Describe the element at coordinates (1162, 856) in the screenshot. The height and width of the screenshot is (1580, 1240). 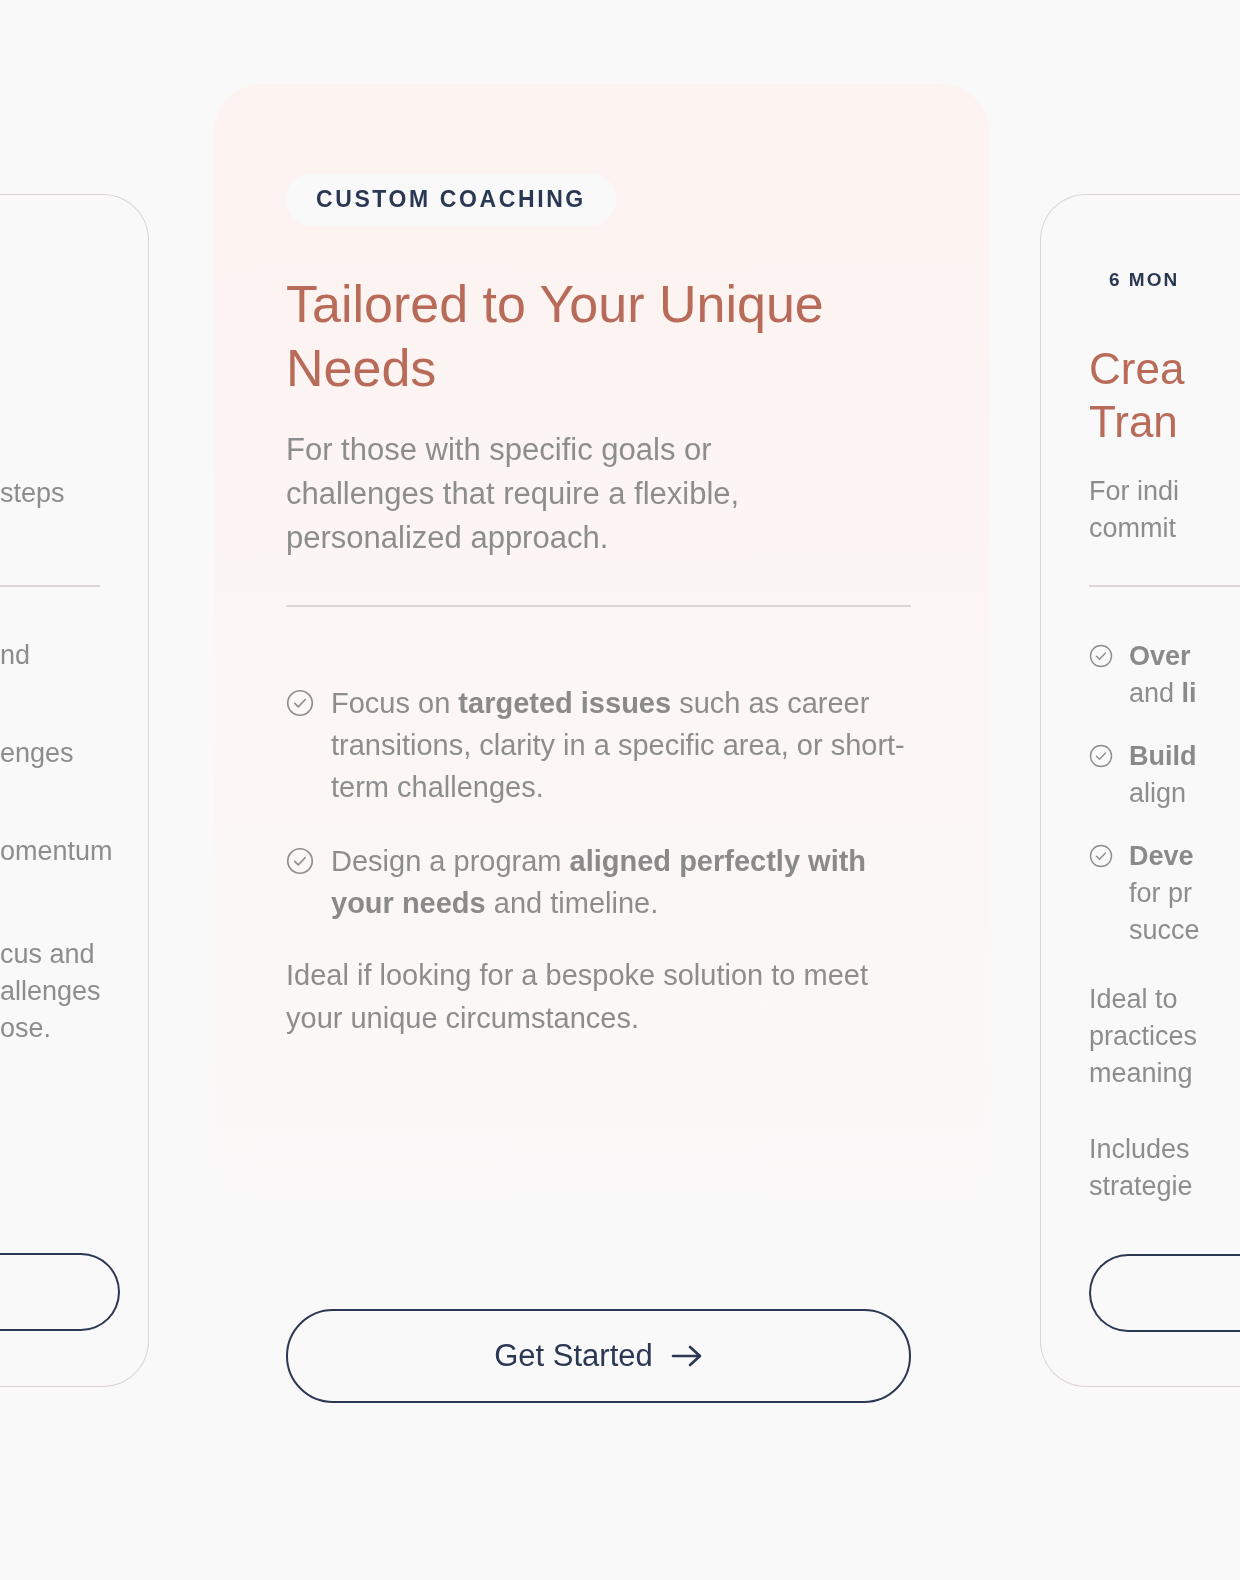
I see `feature-text: Deve` at that location.